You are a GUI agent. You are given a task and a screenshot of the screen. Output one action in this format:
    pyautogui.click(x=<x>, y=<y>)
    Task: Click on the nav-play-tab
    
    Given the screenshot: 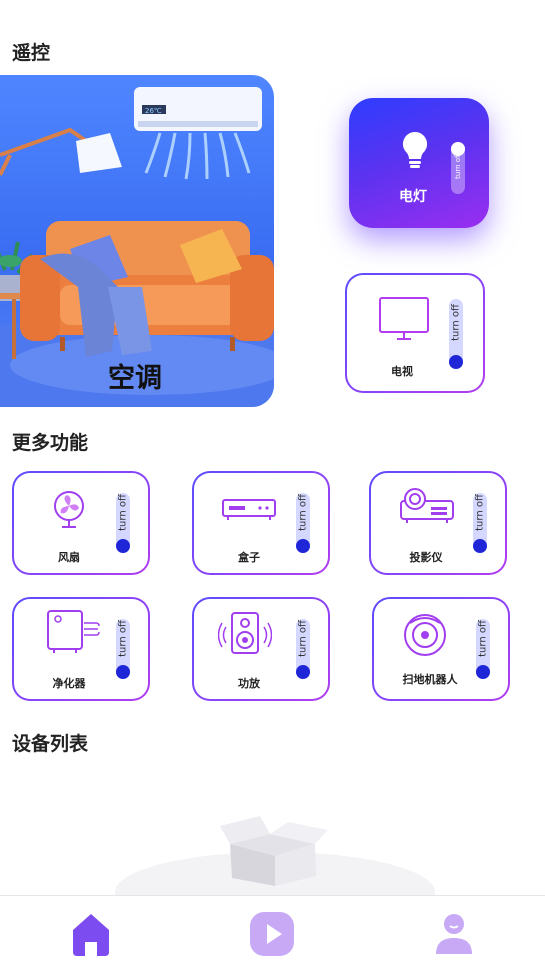 What is the action you would take?
    pyautogui.click(x=272, y=934)
    